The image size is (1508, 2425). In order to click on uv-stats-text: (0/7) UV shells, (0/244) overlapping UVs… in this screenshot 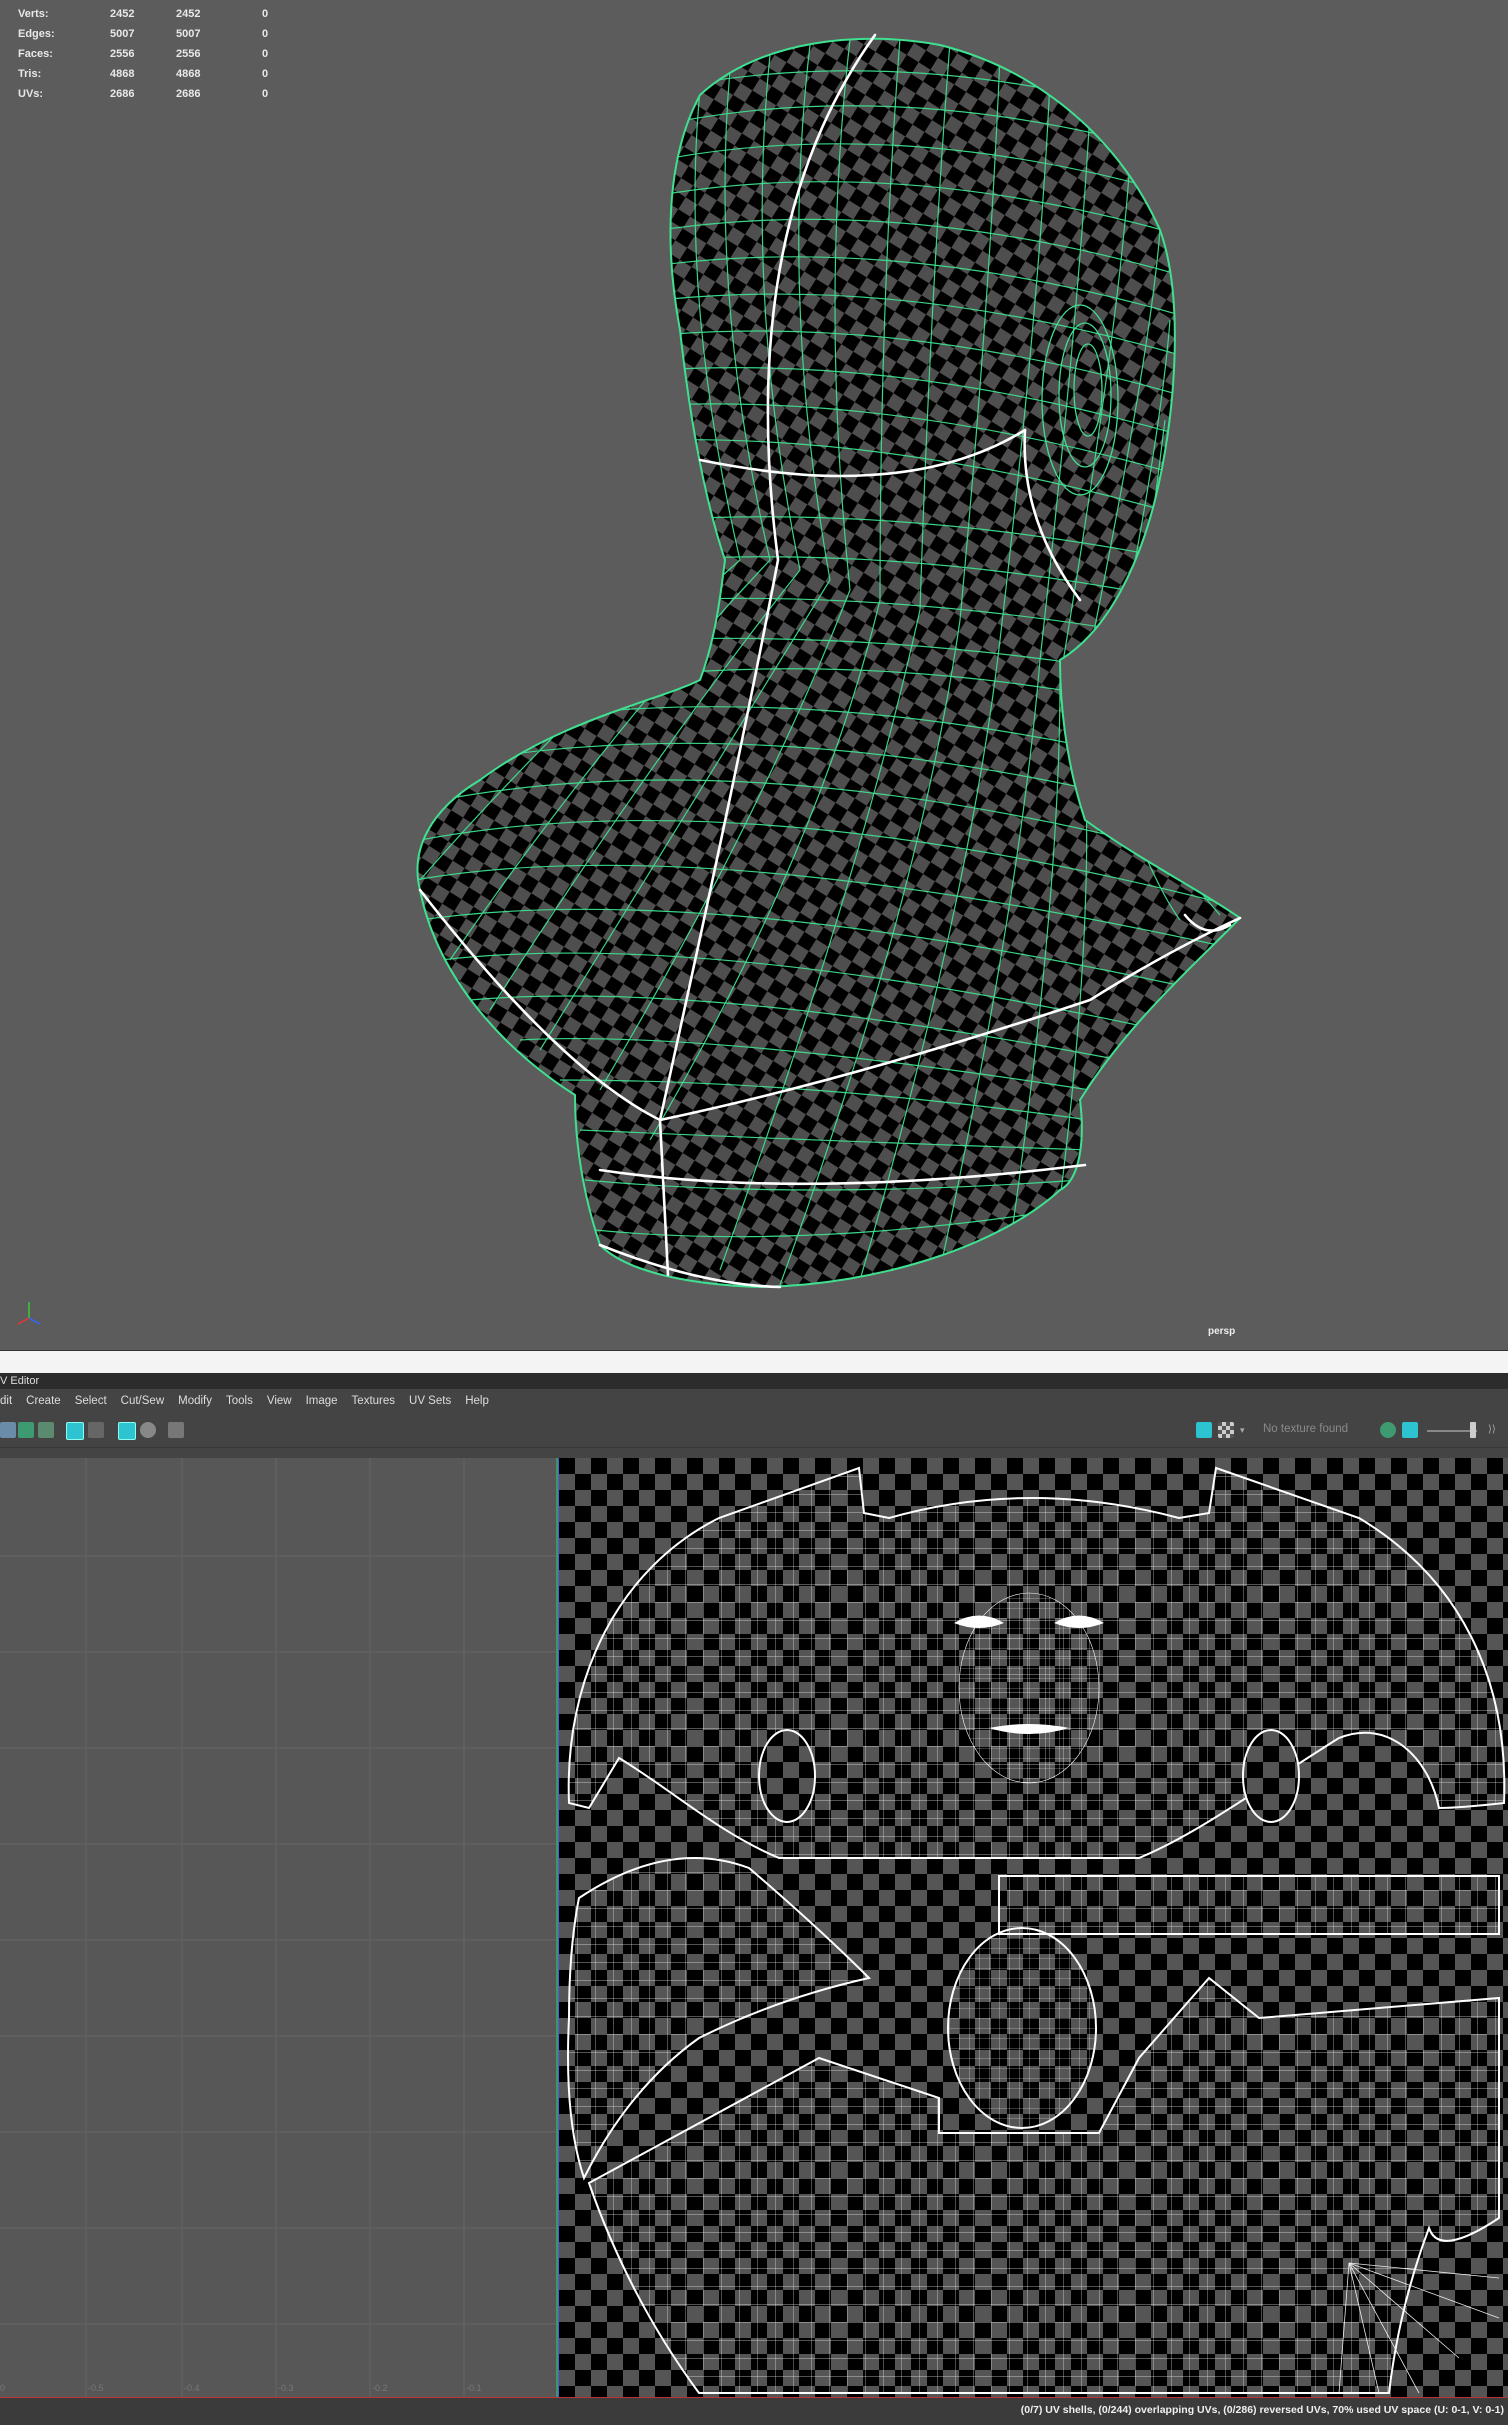, I will do `click(1262, 2410)`.